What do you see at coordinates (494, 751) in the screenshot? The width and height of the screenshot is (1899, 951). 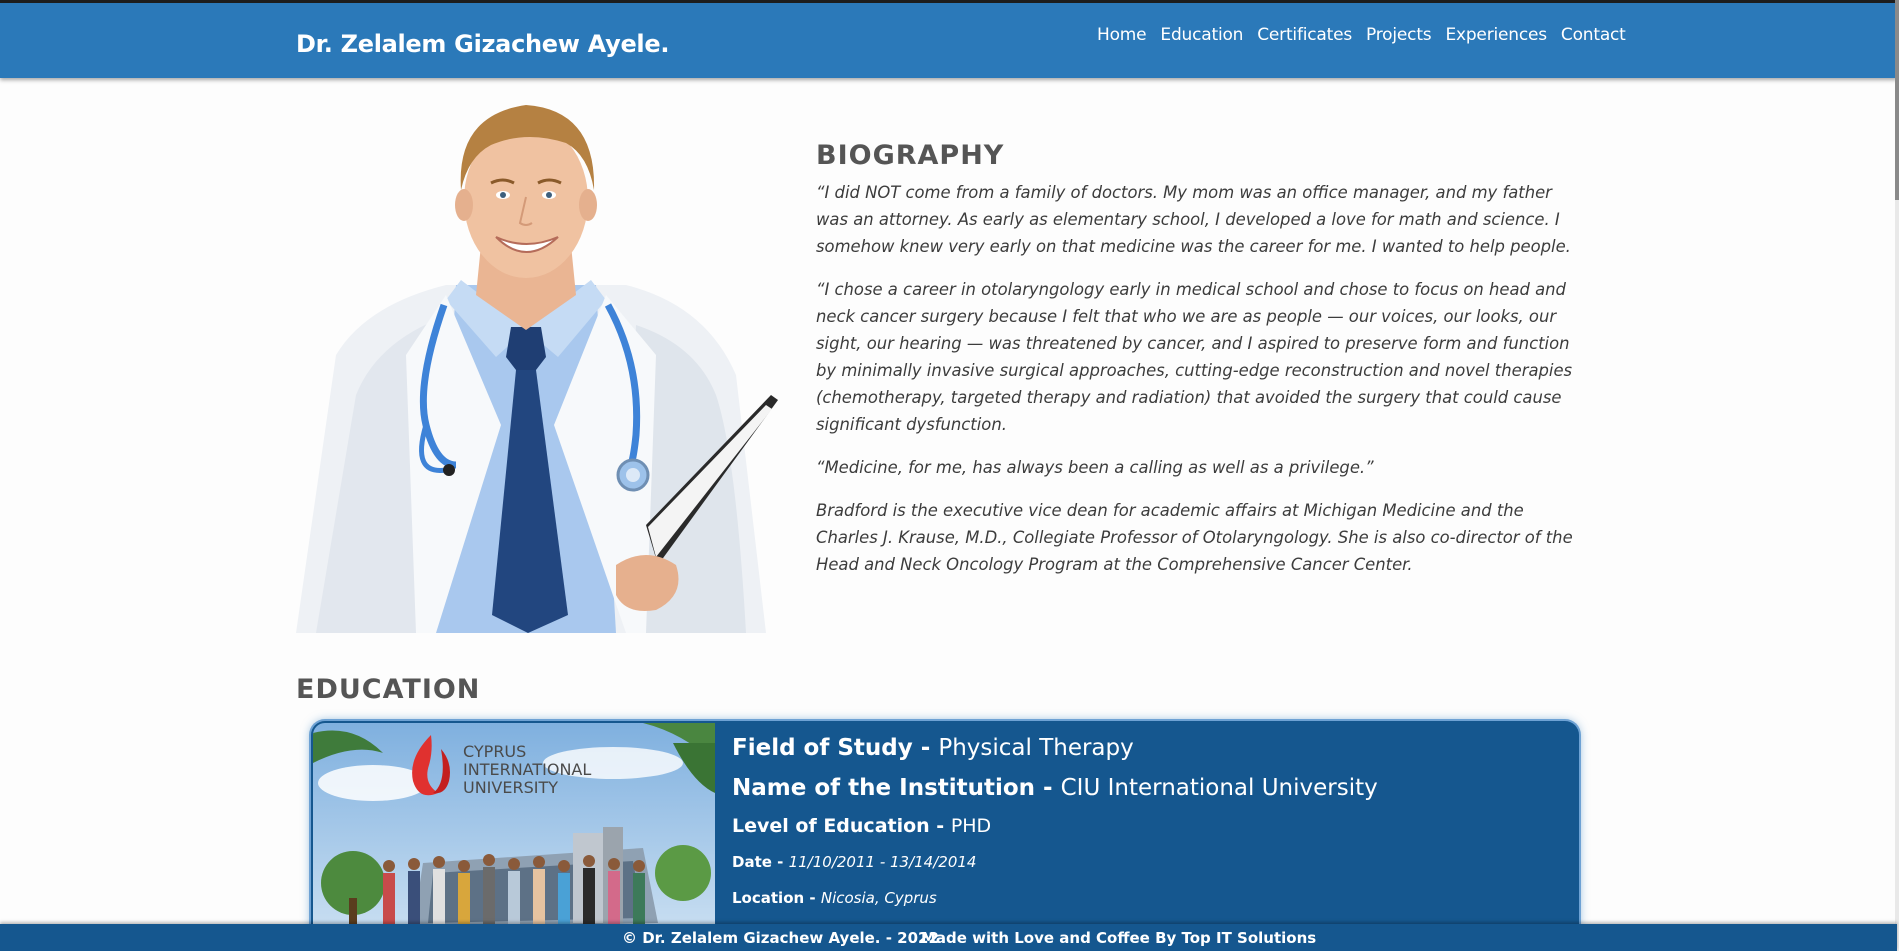 I see `logo-text-1: CYPRUS` at bounding box center [494, 751].